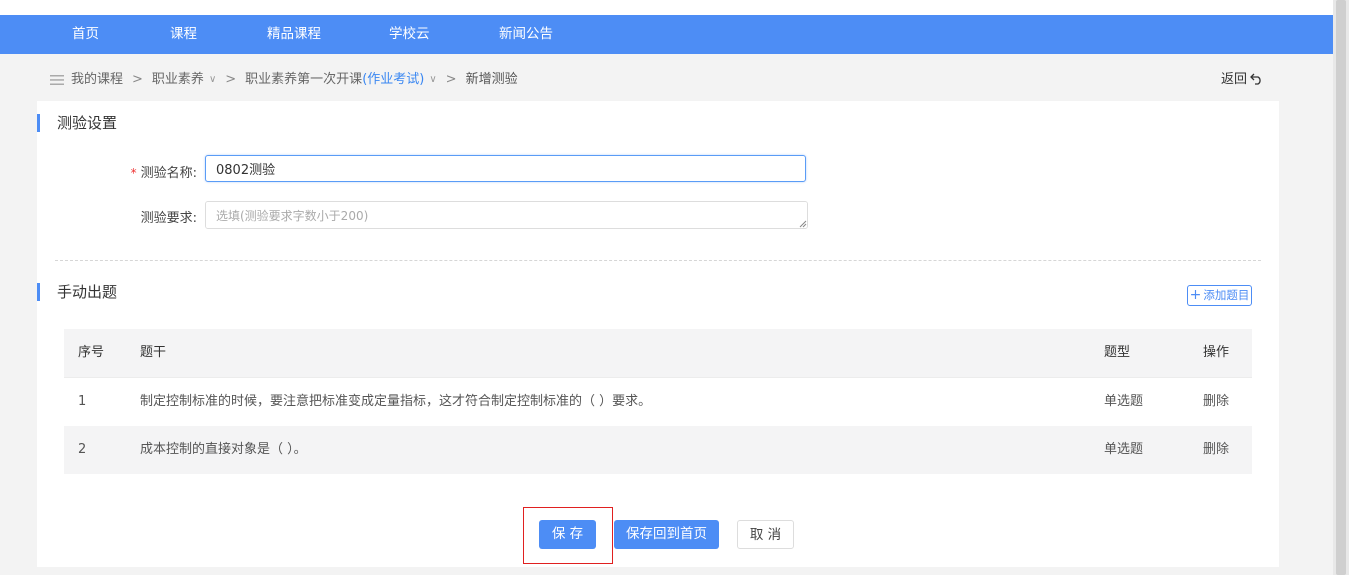 The image size is (1349, 575). What do you see at coordinates (91, 352) in the screenshot?
I see `header-no: 序号` at bounding box center [91, 352].